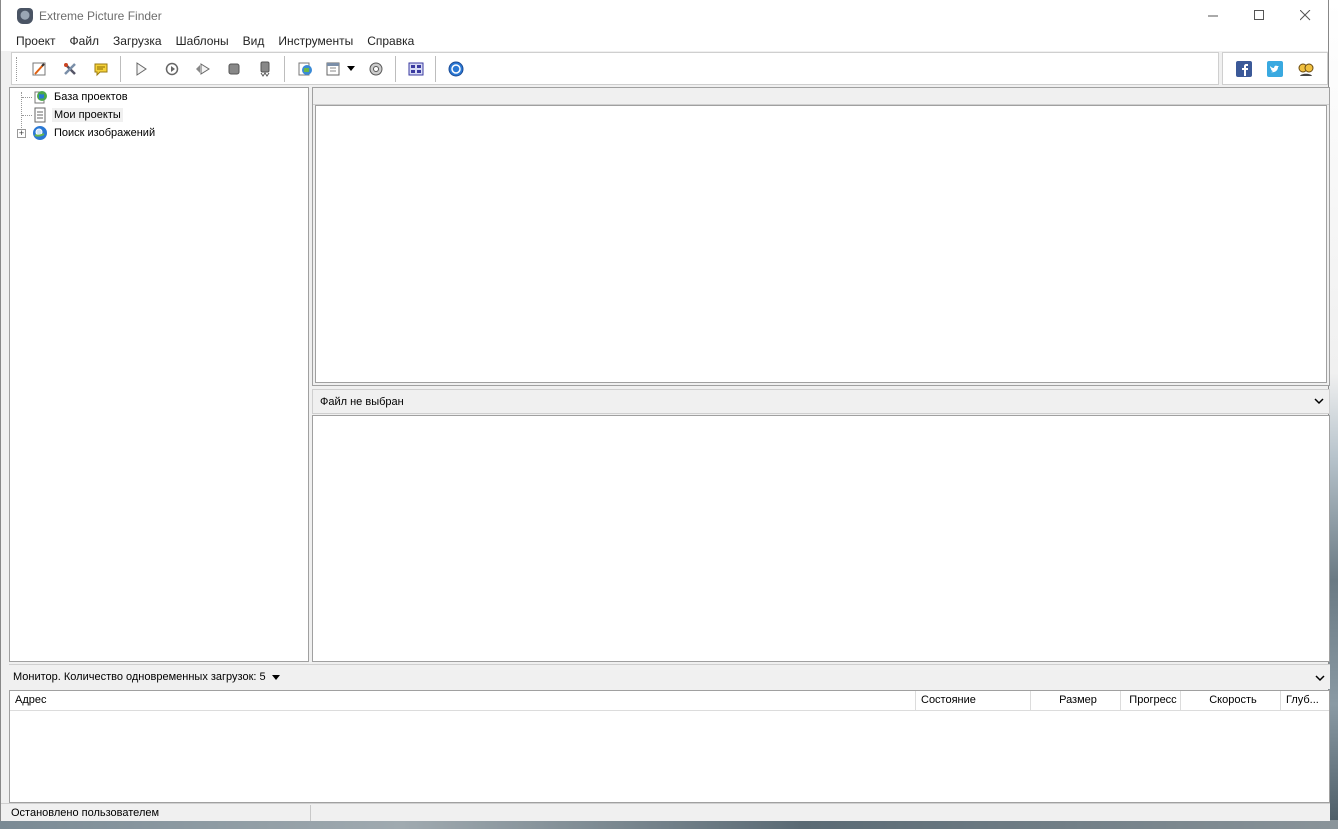 The height and width of the screenshot is (829, 1338). Describe the element at coordinates (333, 68) in the screenshot. I see `view-mode-icon` at that location.